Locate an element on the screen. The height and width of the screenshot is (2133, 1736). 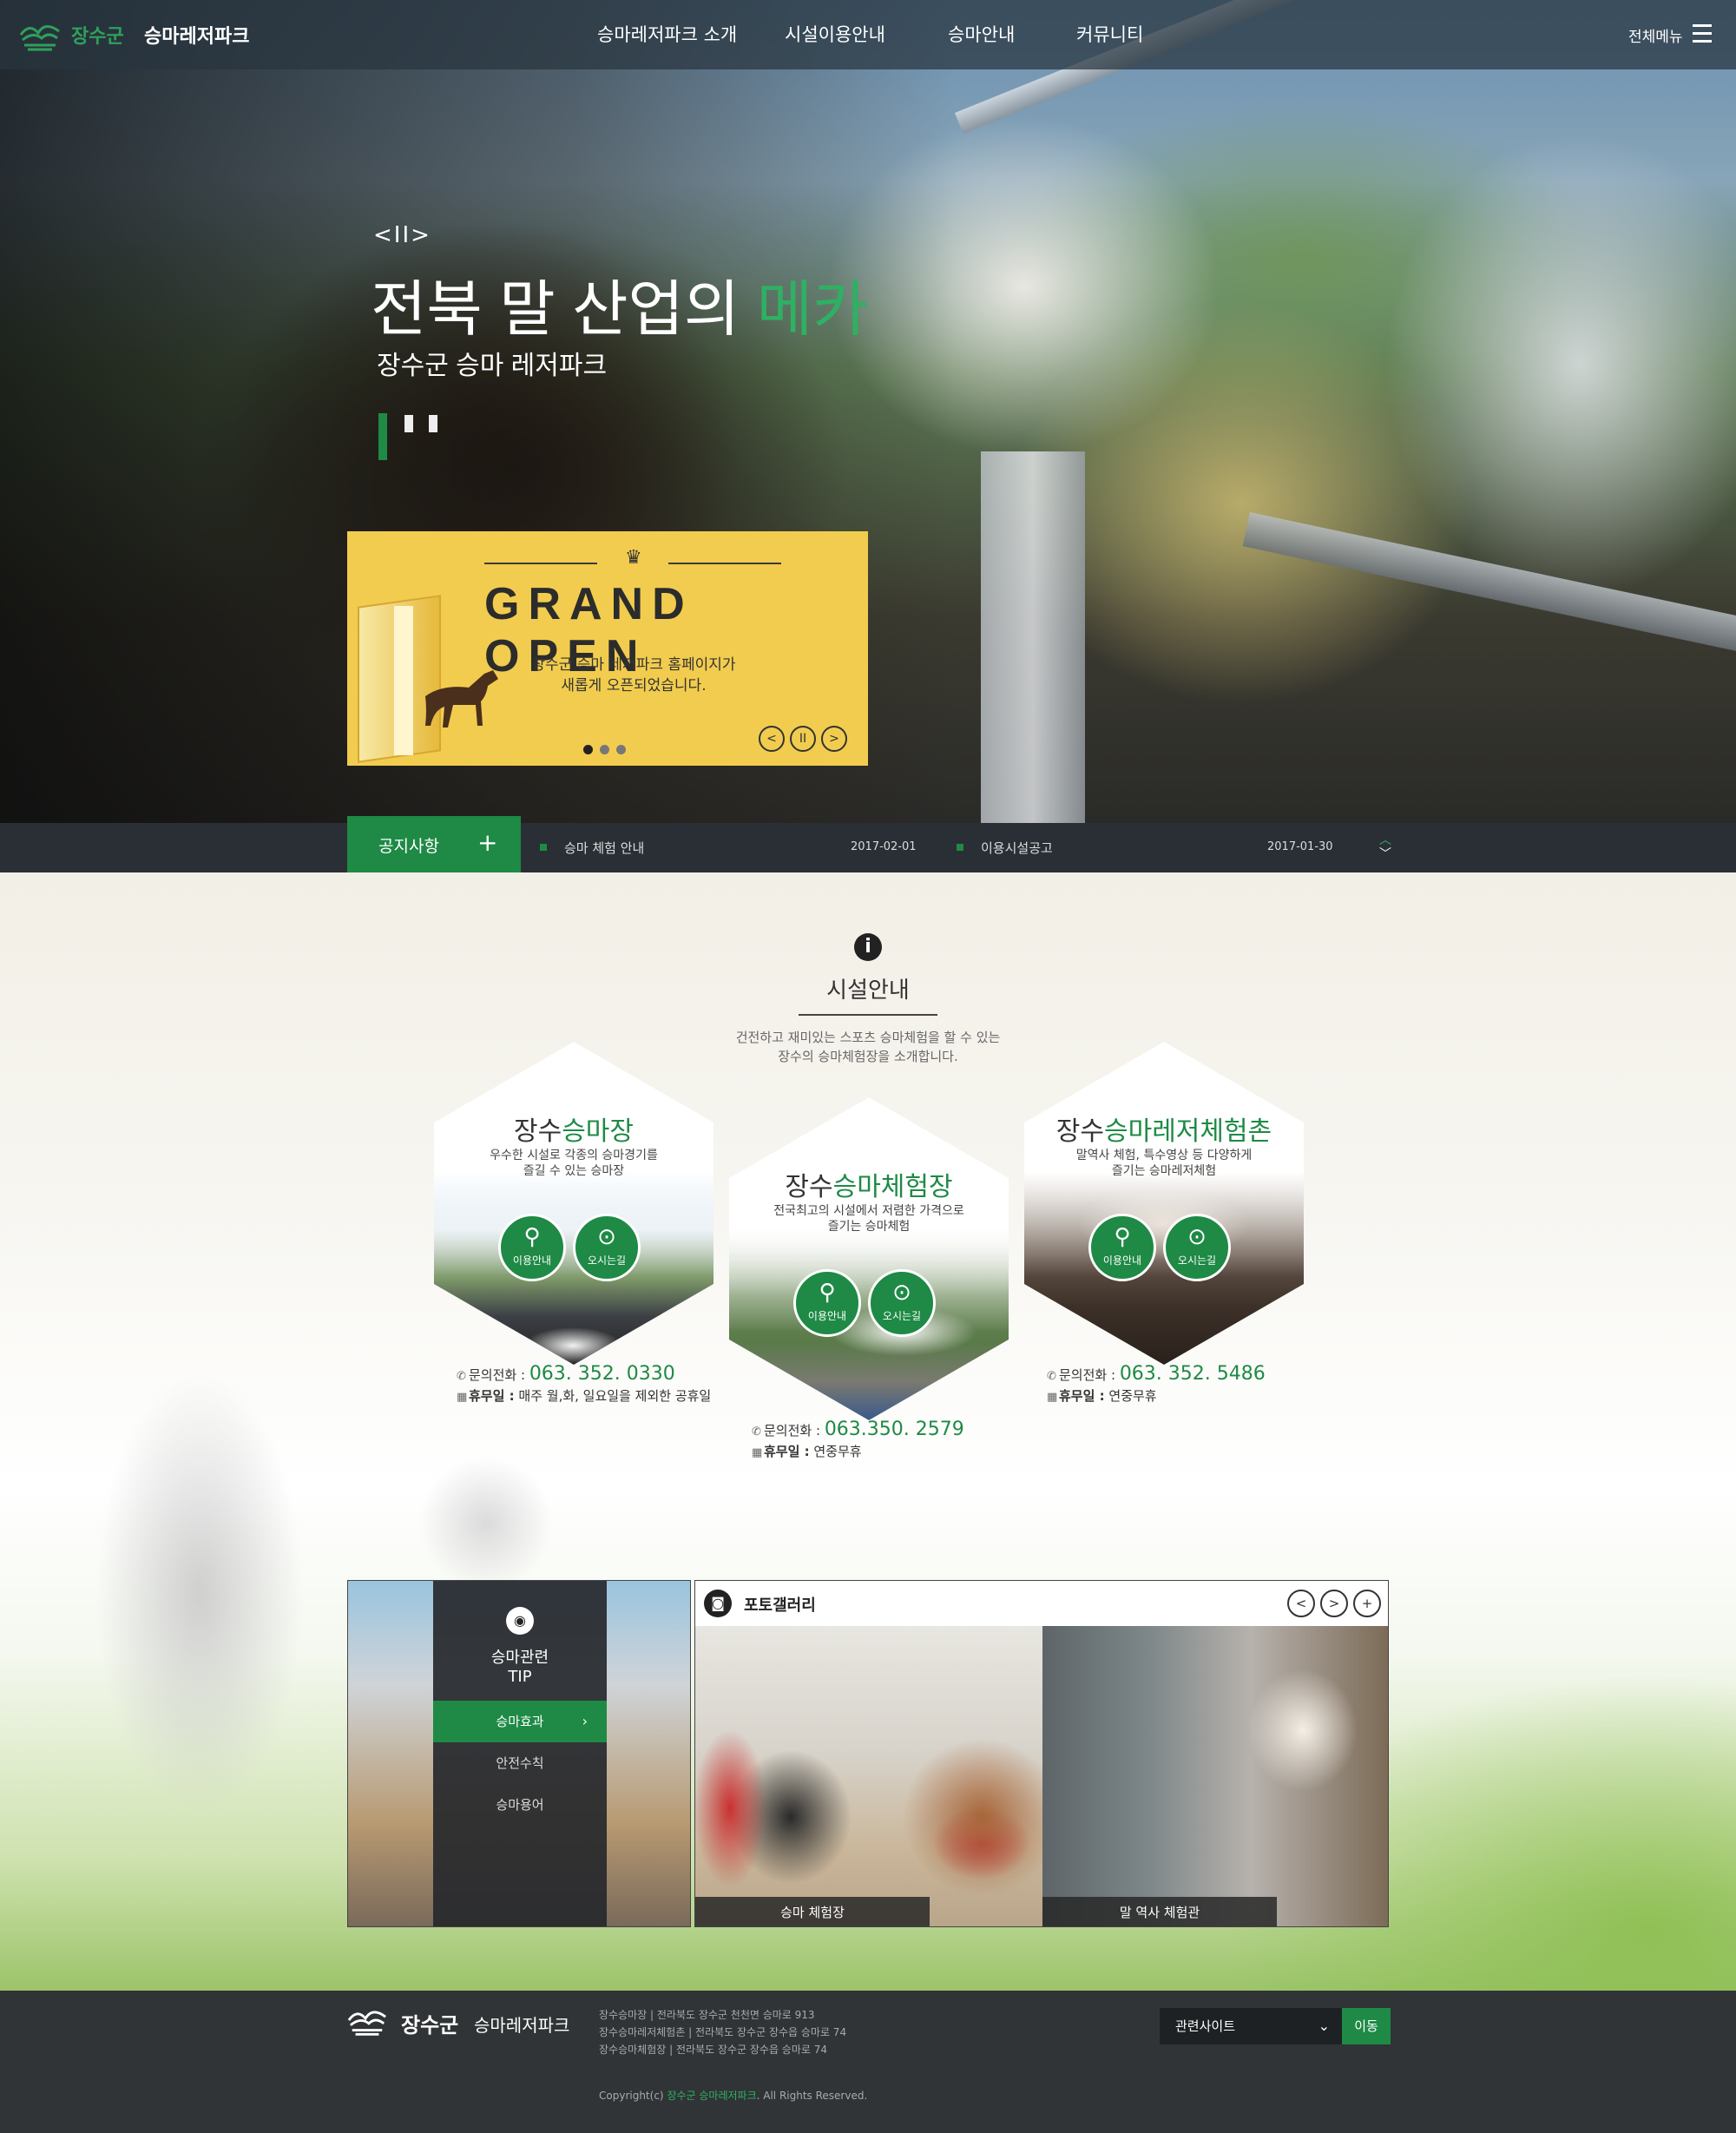
slide-indicator-active is located at coordinates (382, 436).